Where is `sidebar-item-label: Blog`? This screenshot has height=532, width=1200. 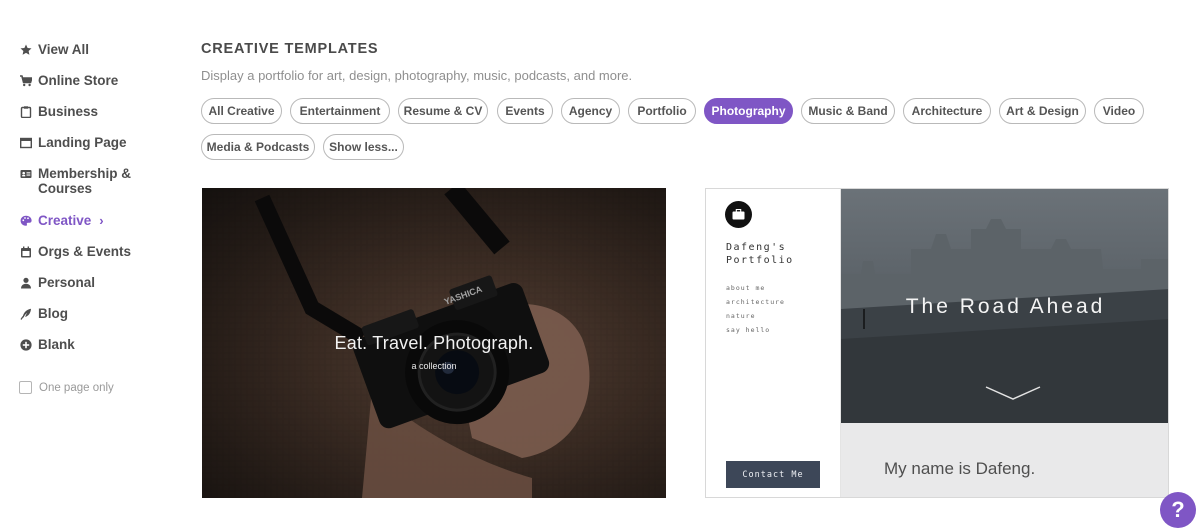 sidebar-item-label: Blog is located at coordinates (53, 313).